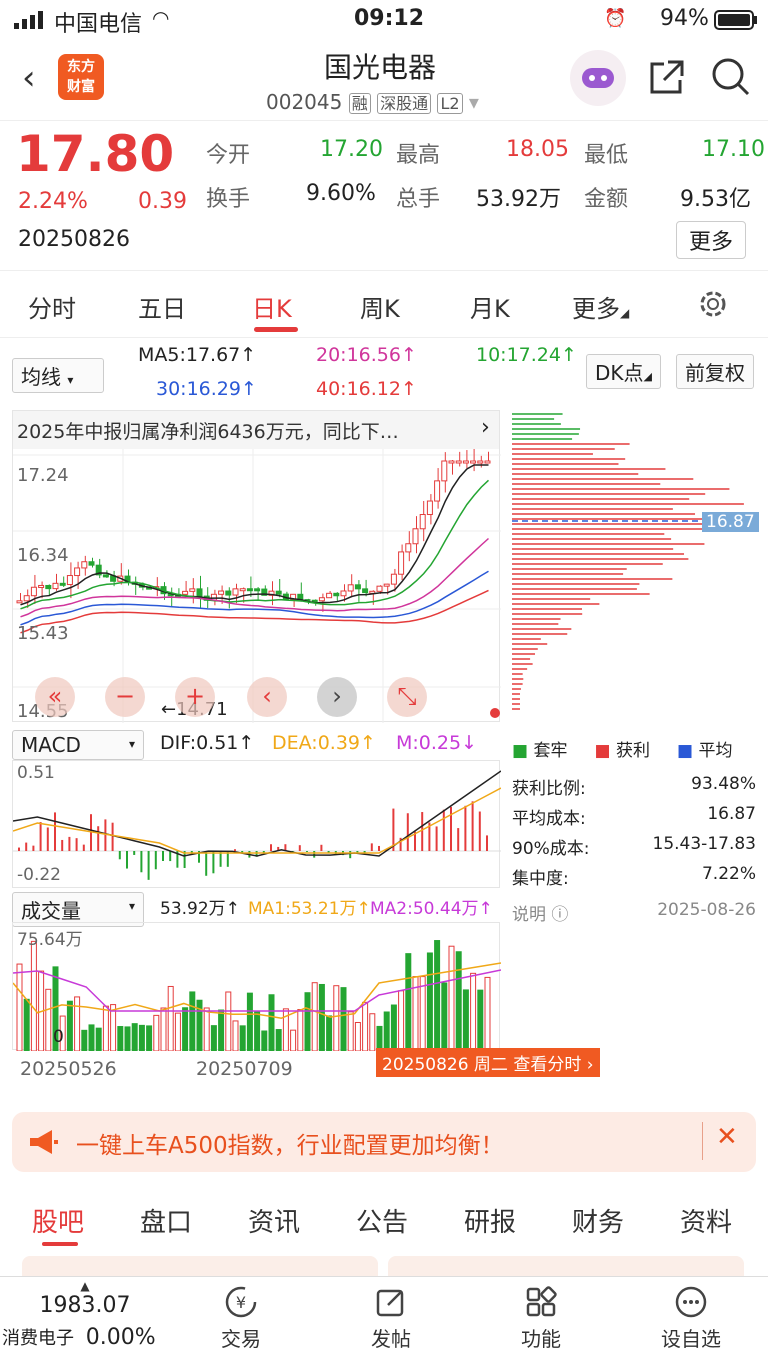 This screenshot has height=1366, width=768. What do you see at coordinates (125, 697) in the screenshot?
I see `zoom-out-button: −` at bounding box center [125, 697].